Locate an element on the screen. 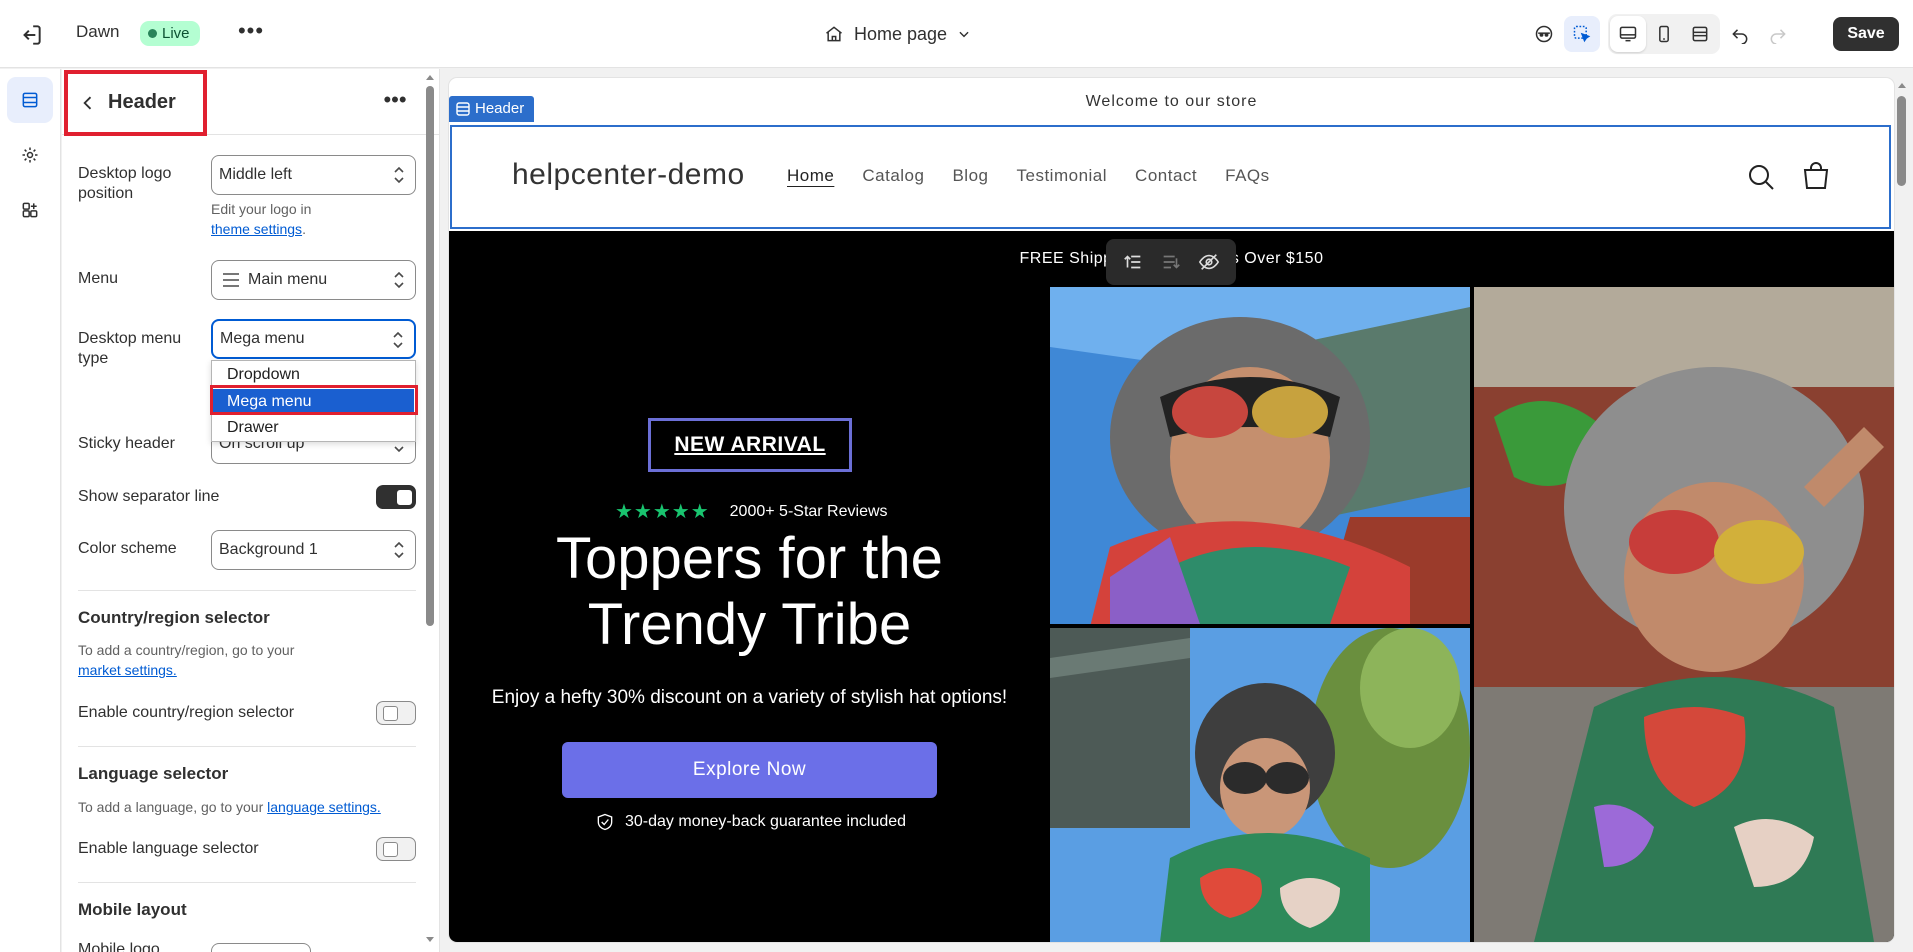  nav-testimonial: Testimonial is located at coordinates (1062, 176).